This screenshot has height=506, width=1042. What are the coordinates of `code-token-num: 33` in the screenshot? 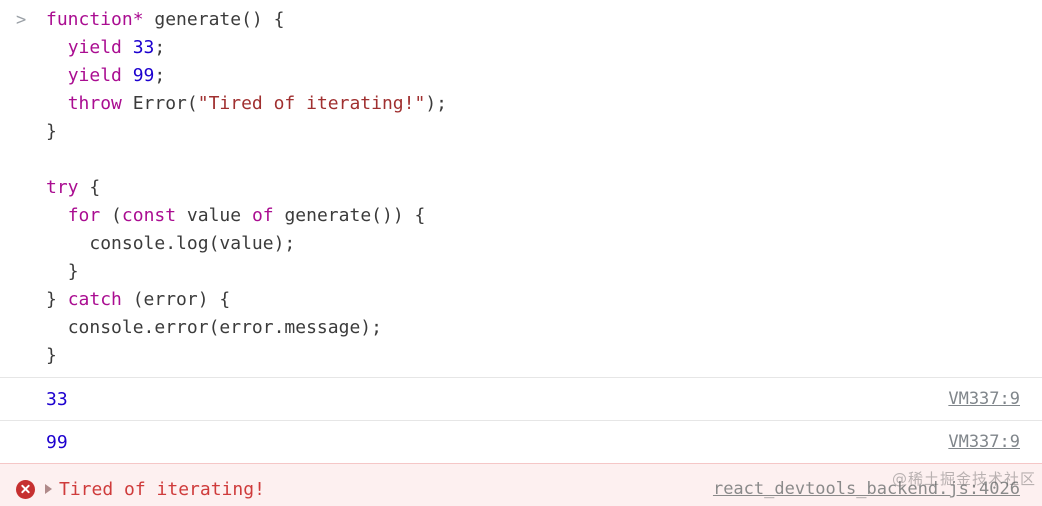 It's located at (143, 47).